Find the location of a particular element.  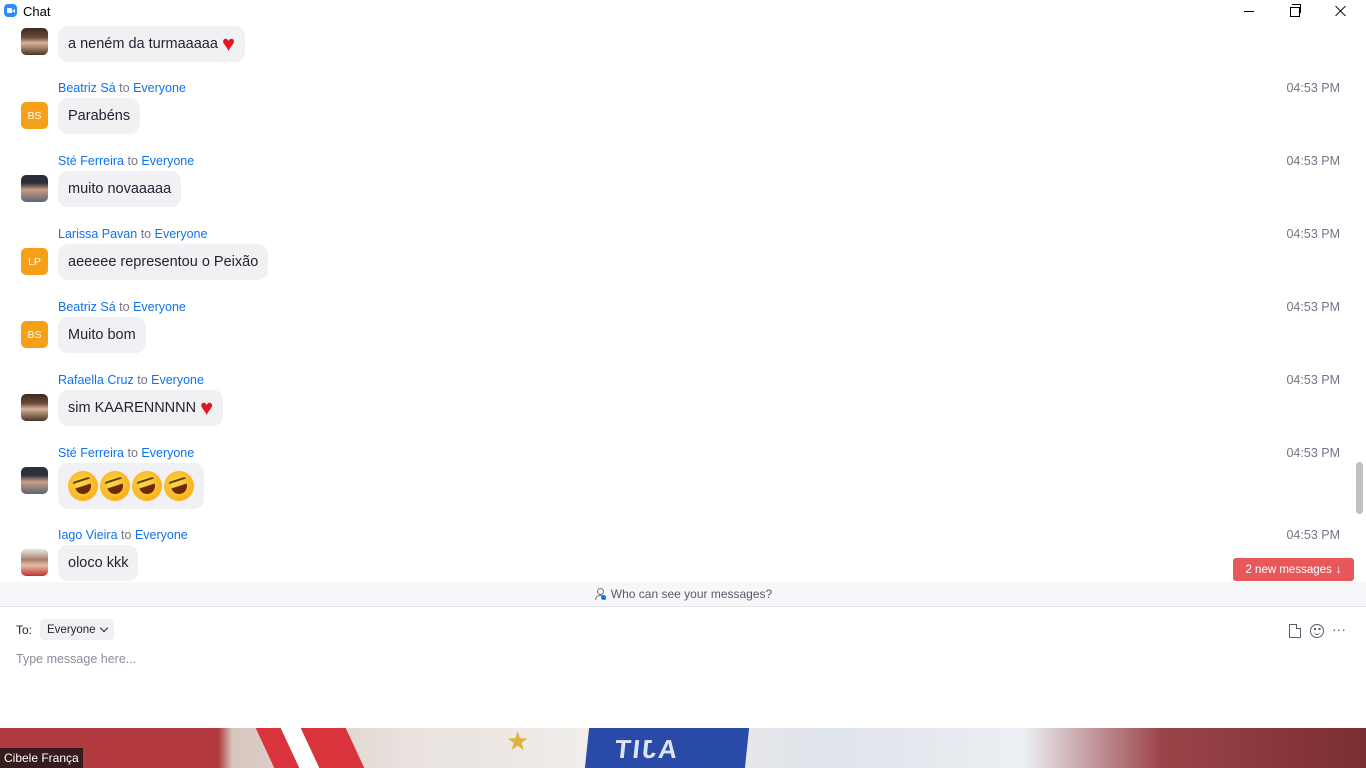

restore-icon is located at coordinates (1295, 10).